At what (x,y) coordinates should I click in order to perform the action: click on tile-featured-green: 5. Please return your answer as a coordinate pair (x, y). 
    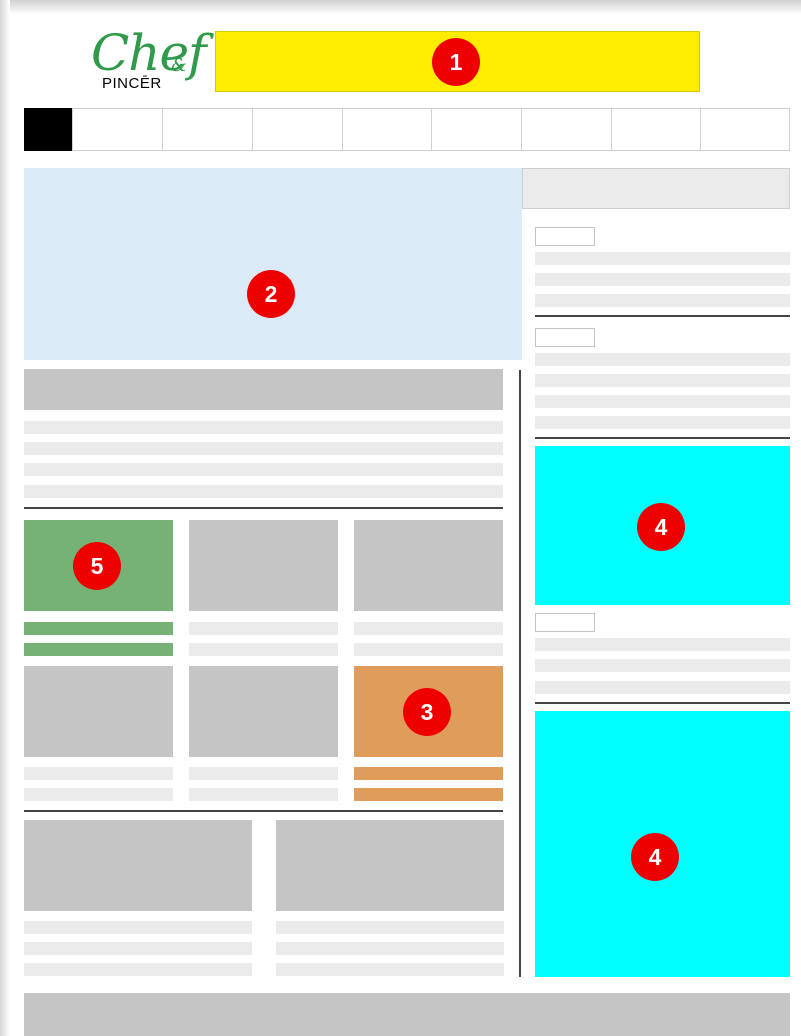
    Looking at the image, I should click on (98, 565).